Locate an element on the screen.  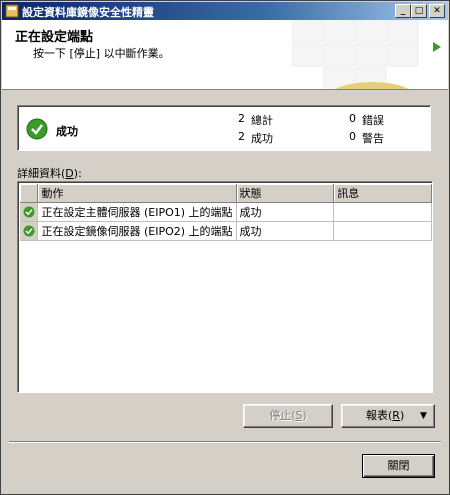
footer-divider is located at coordinates (225, 442).